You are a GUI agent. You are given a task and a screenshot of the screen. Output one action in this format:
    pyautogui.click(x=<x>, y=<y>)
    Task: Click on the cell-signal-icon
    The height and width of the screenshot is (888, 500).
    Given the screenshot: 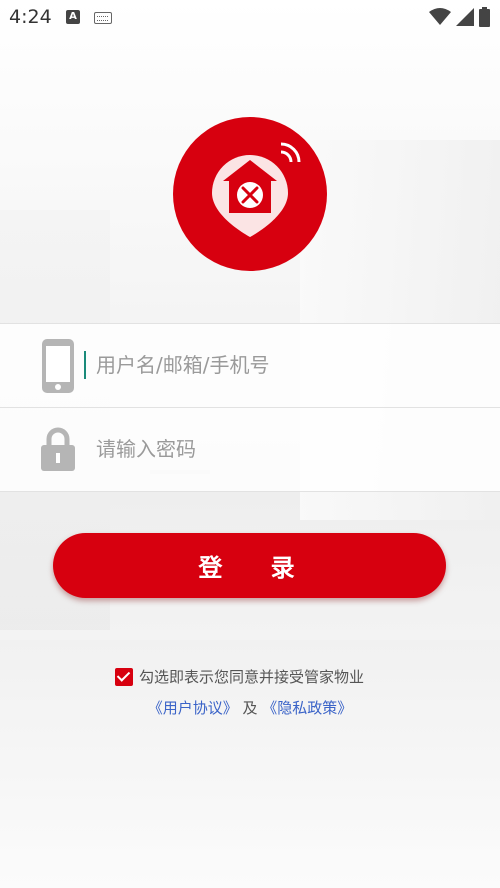 What is the action you would take?
    pyautogui.click(x=465, y=17)
    